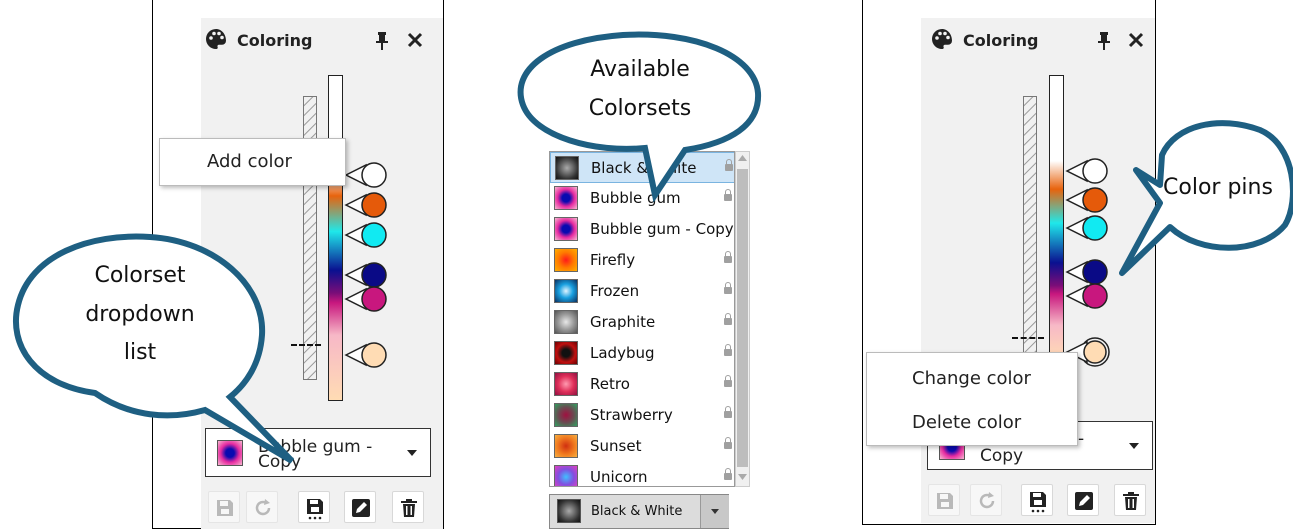 The image size is (1293, 529). I want to click on callout-text-line2: Colorsets, so click(640, 108).